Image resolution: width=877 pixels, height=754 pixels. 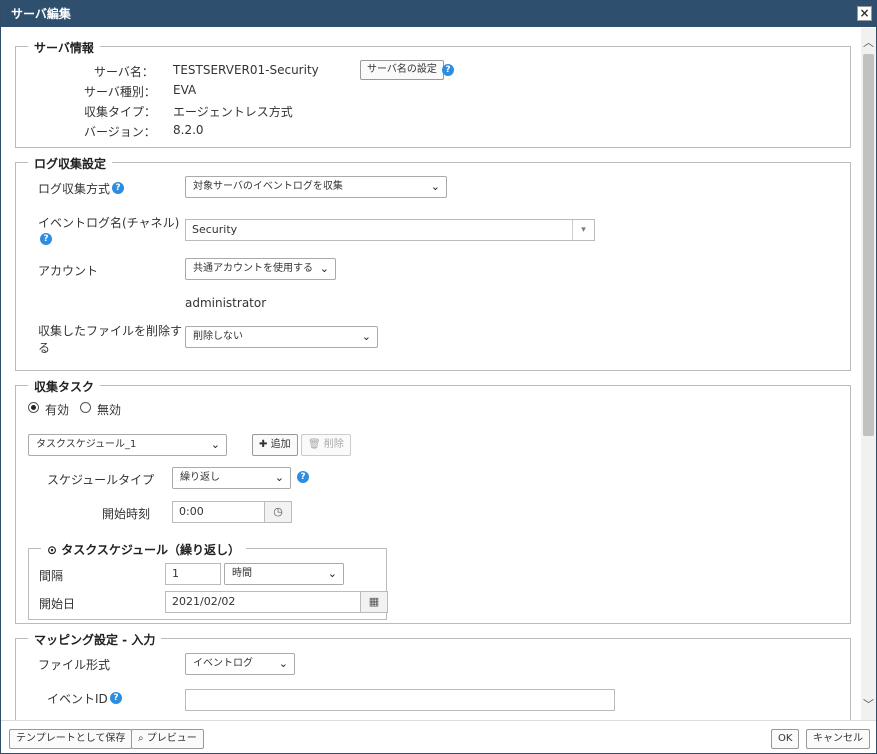 What do you see at coordinates (226, 303) in the screenshot?
I see `account-user: administrator` at bounding box center [226, 303].